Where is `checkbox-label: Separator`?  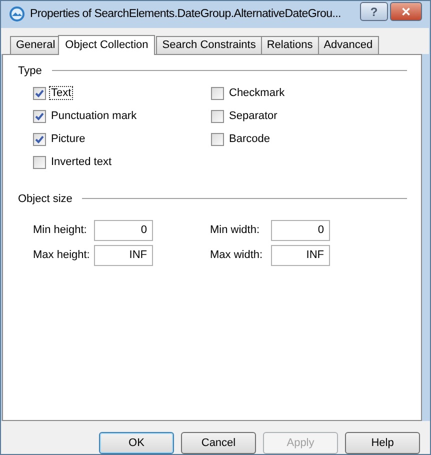
checkbox-label: Separator is located at coordinates (253, 116).